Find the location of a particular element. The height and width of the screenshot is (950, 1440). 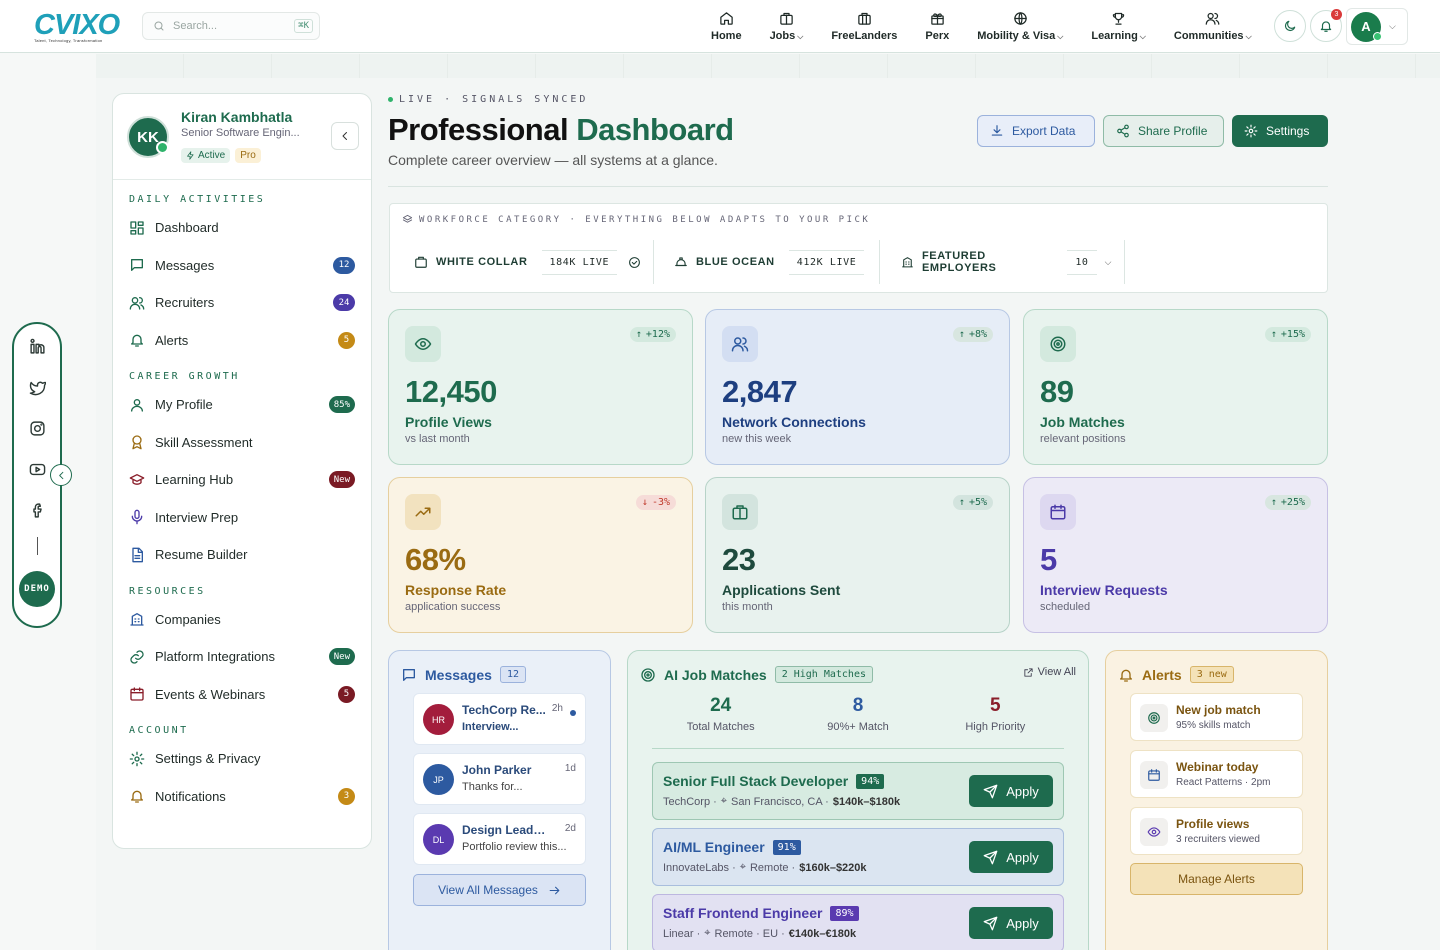

change-badge: ↑ +8% is located at coordinates (972, 334).